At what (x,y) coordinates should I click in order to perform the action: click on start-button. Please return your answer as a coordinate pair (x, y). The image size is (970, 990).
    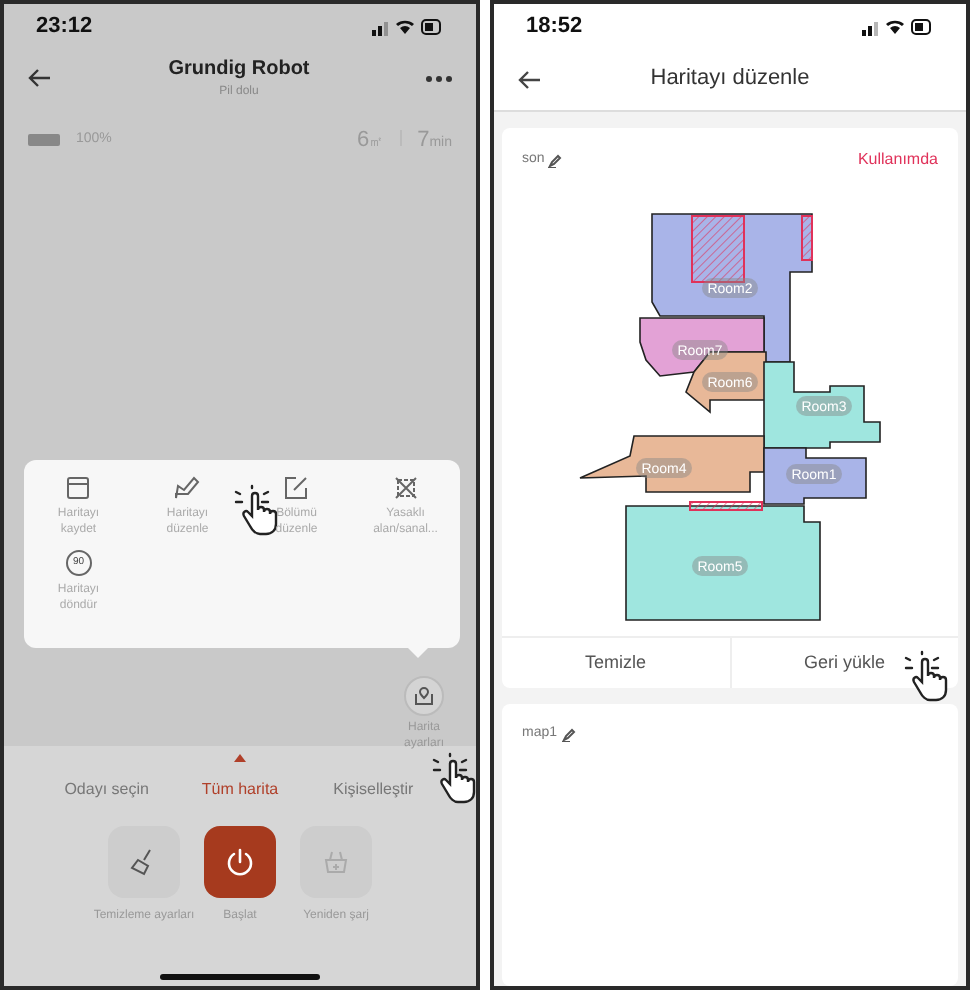
    Looking at the image, I should click on (240, 862).